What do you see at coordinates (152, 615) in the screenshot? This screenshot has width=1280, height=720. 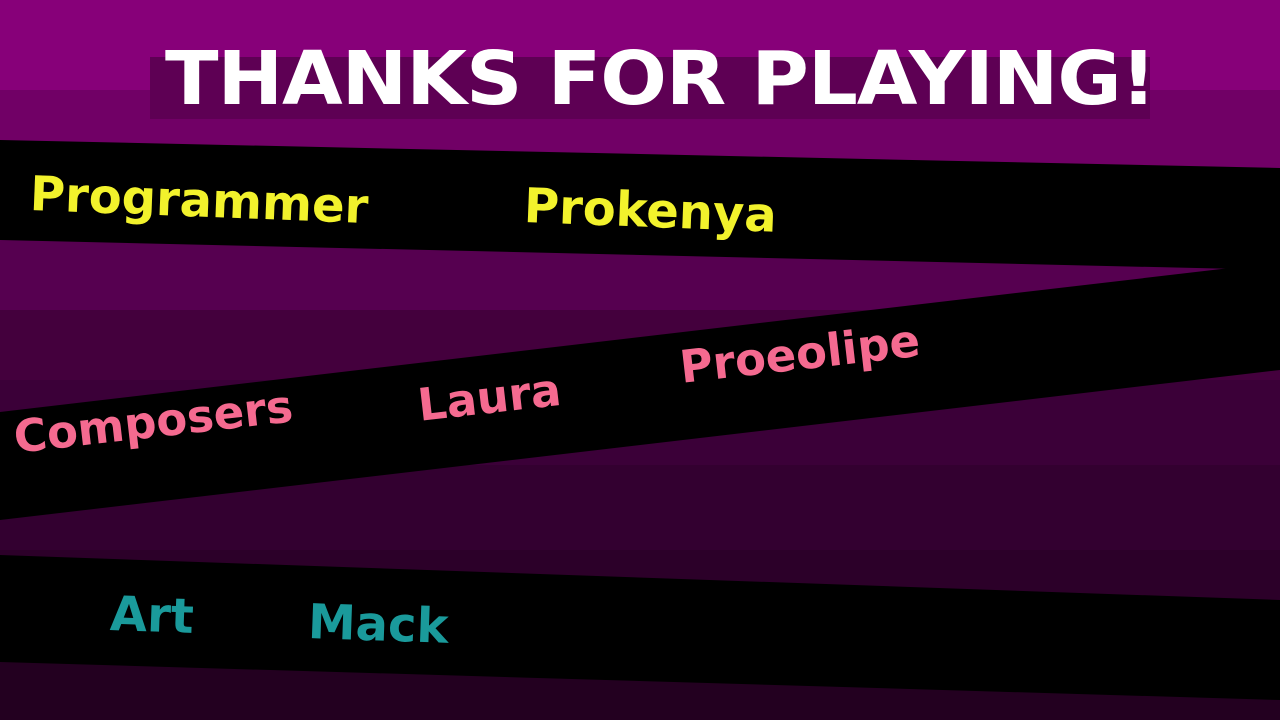 I see `art-role-label: Art` at bounding box center [152, 615].